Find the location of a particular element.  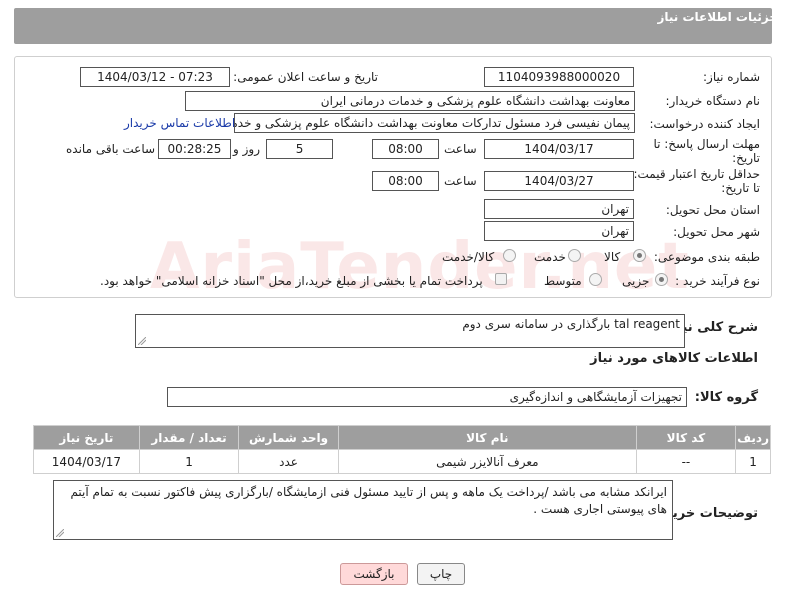

category-radio-service is located at coordinates (574, 255).